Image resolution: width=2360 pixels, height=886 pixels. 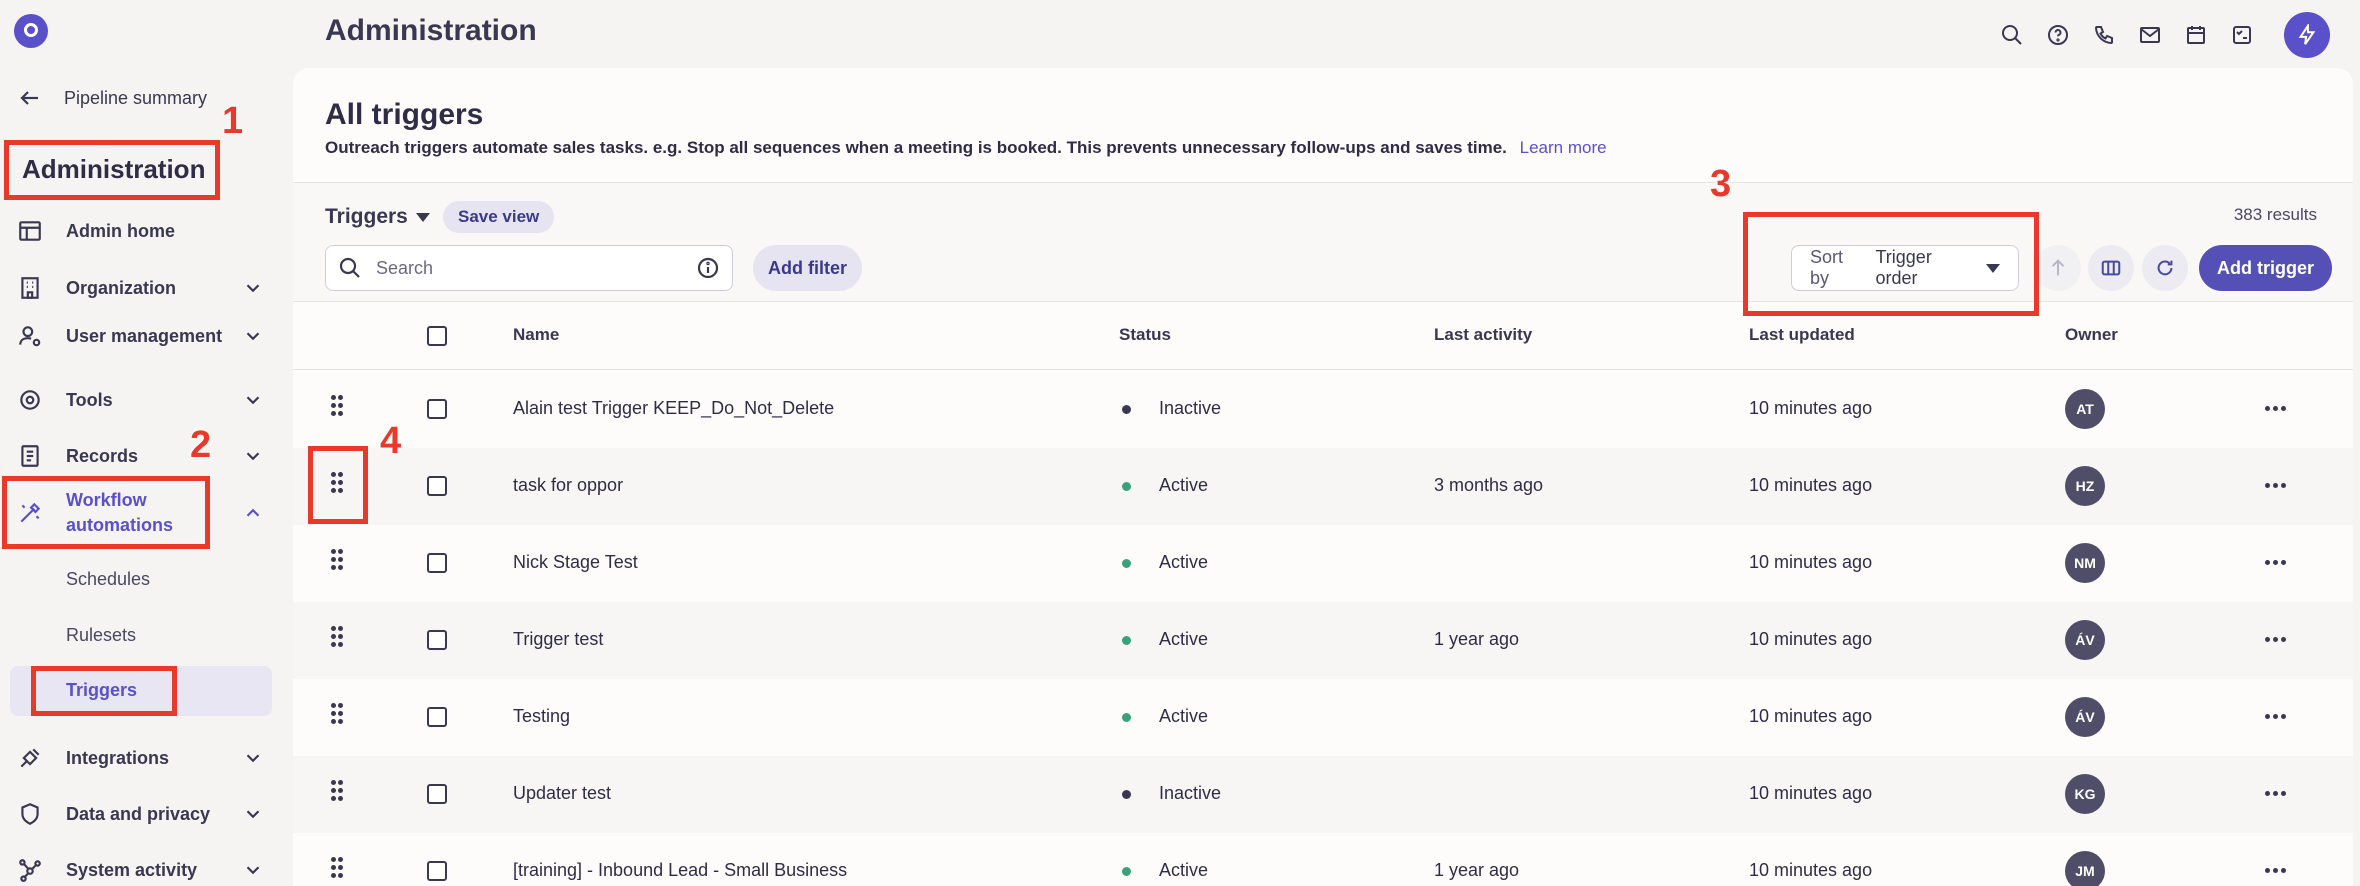 I want to click on column-header-last-updated: Last updated, so click(x=1802, y=335).